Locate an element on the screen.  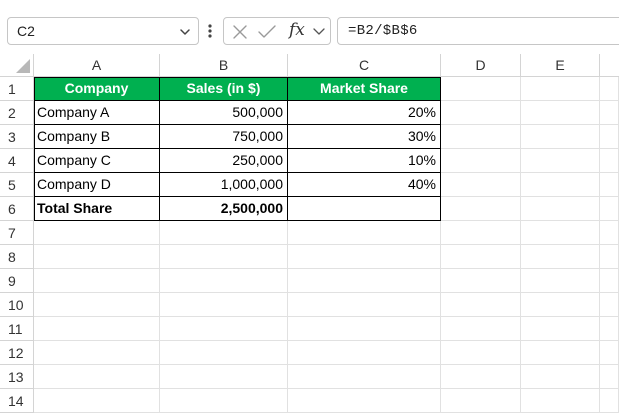
cell-c6 is located at coordinates (364, 209).